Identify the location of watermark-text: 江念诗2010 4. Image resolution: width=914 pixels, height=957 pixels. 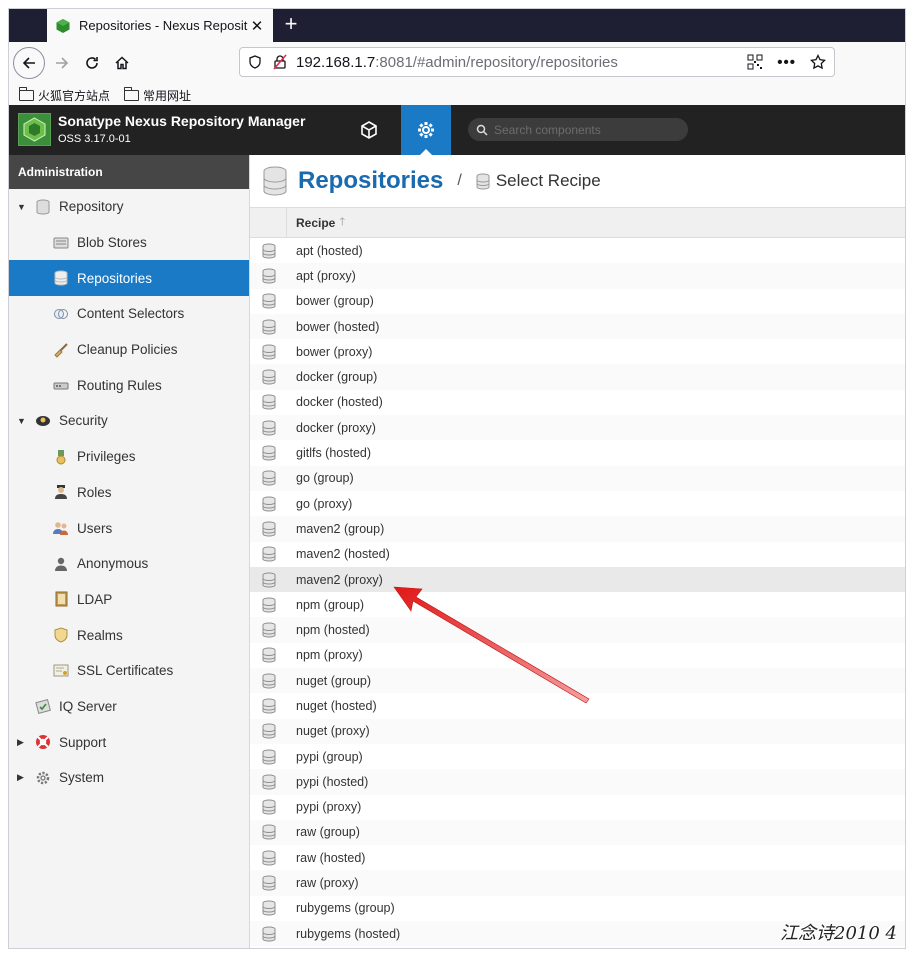
(838, 933).